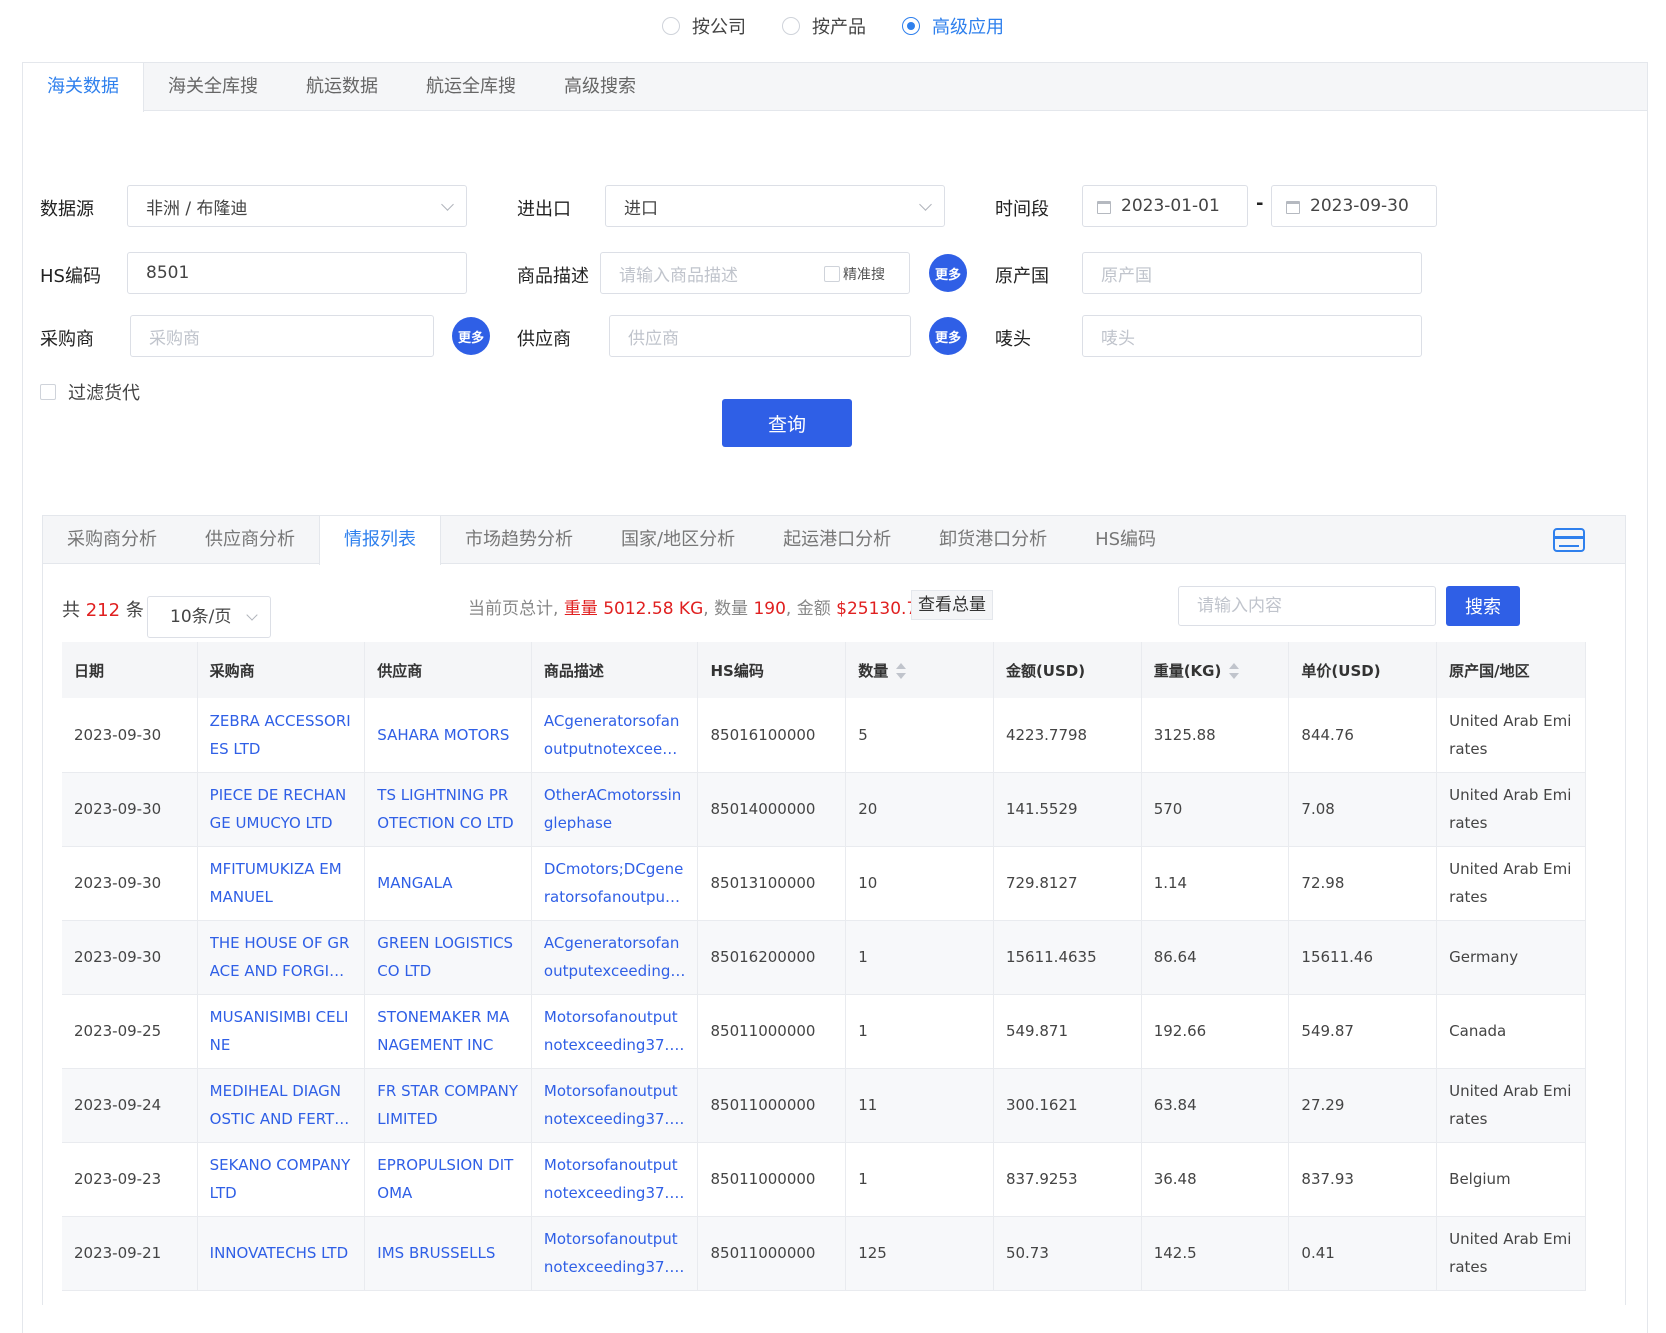 Image resolution: width=1666 pixels, height=1333 pixels. Describe the element at coordinates (1165, 206) in the screenshot. I see `date-from-input: 2023-01-01` at that location.